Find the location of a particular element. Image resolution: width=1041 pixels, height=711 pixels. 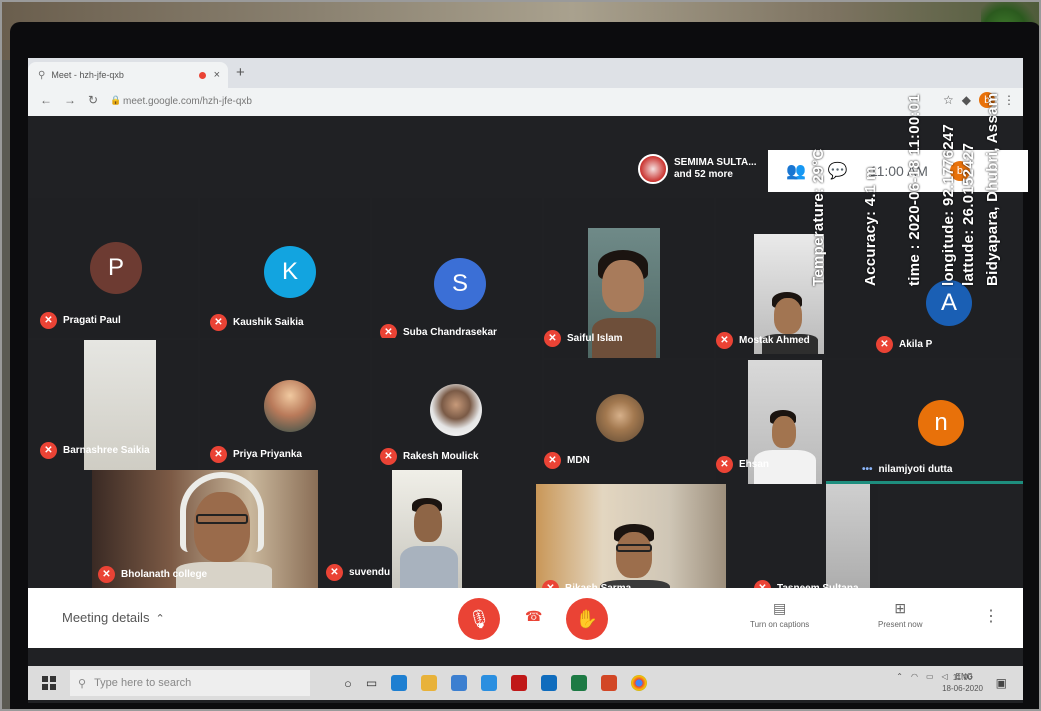

participant-avatar: n is located at coordinates (941, 423).